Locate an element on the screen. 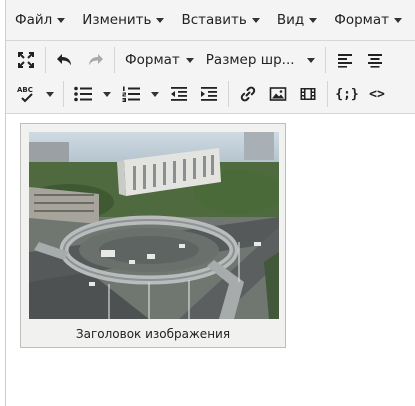  media-button is located at coordinates (308, 94).